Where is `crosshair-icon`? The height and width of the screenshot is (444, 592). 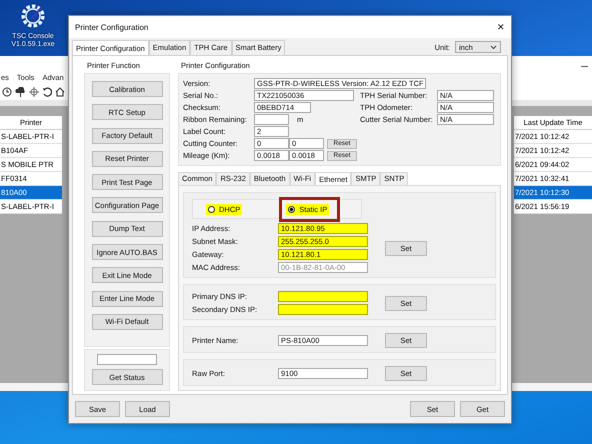 crosshair-icon is located at coordinates (34, 92).